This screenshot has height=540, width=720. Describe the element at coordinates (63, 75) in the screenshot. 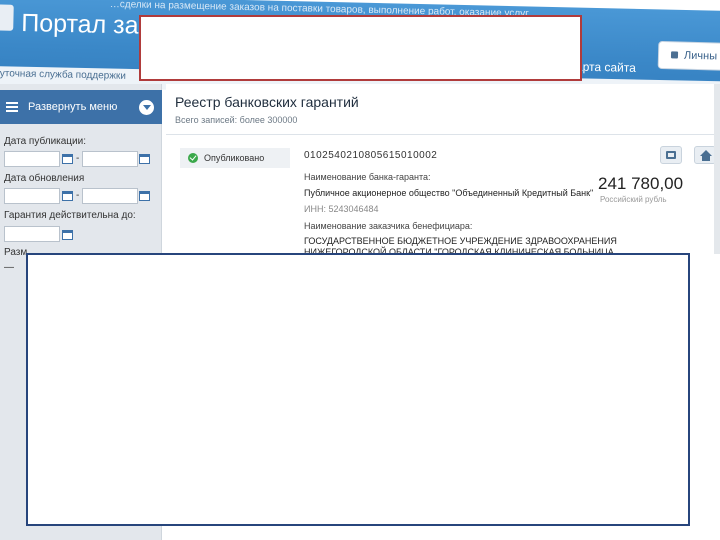

I see `support-service-link: уточная служба поддержки` at that location.